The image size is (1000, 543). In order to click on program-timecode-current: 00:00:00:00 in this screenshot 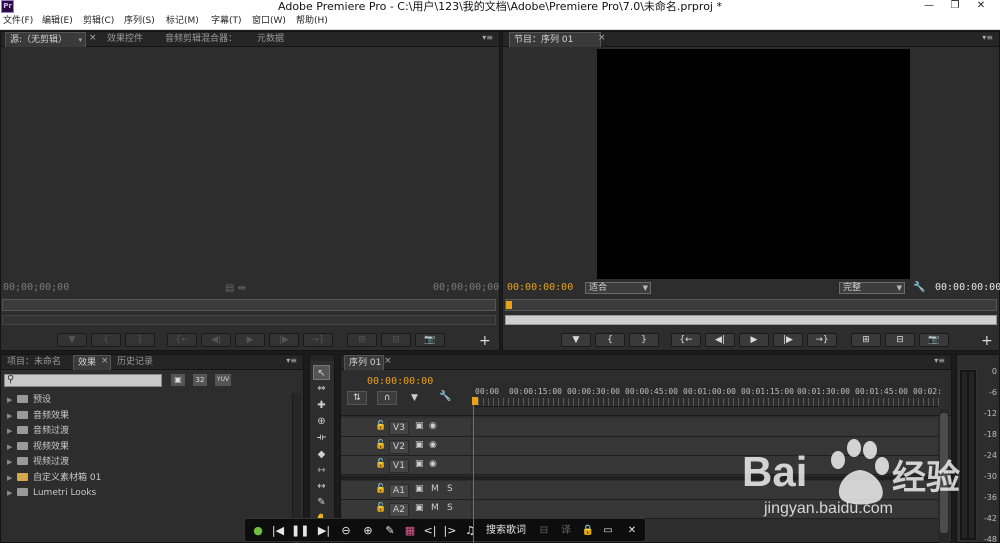, I will do `click(540, 287)`.